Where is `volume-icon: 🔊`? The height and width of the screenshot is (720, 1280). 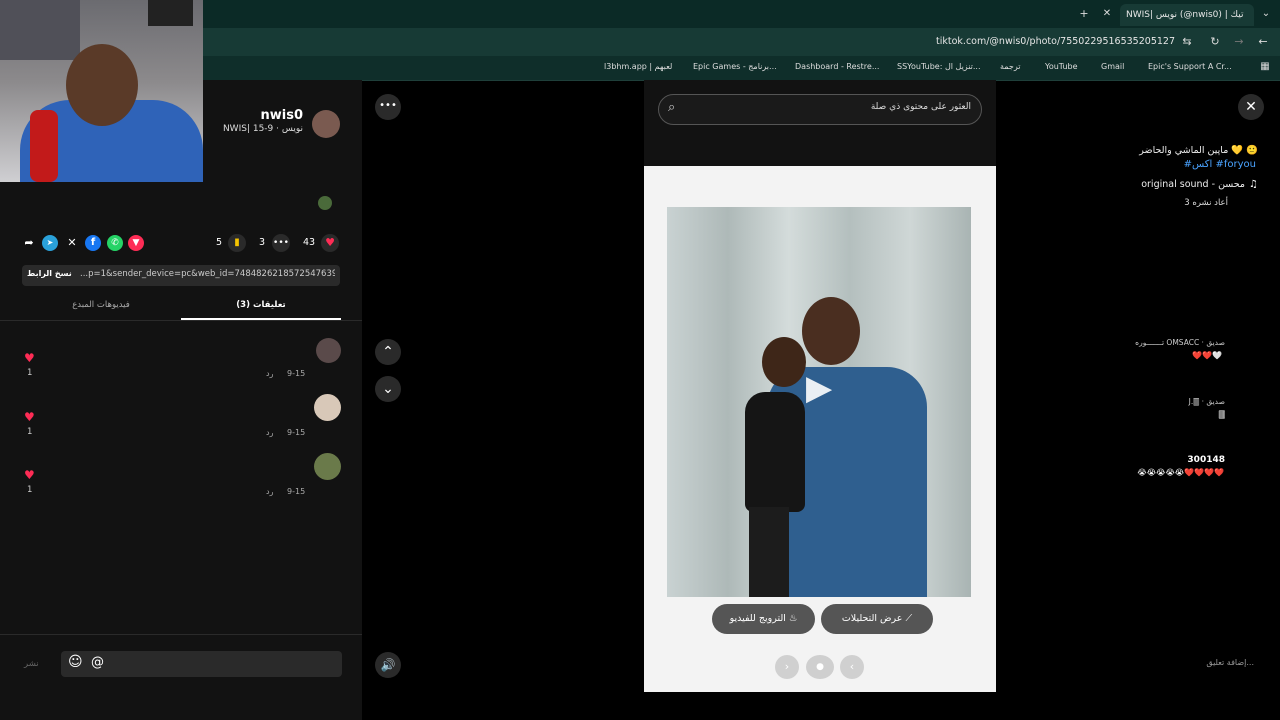 volume-icon: 🔊 is located at coordinates (388, 665).